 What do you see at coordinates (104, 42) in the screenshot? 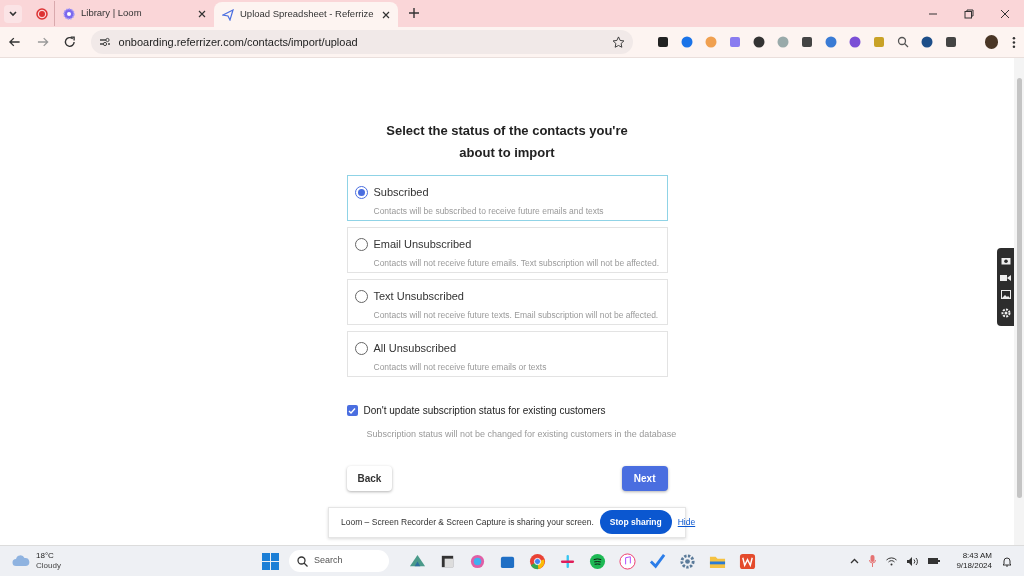
I see `site-settings-icon` at bounding box center [104, 42].